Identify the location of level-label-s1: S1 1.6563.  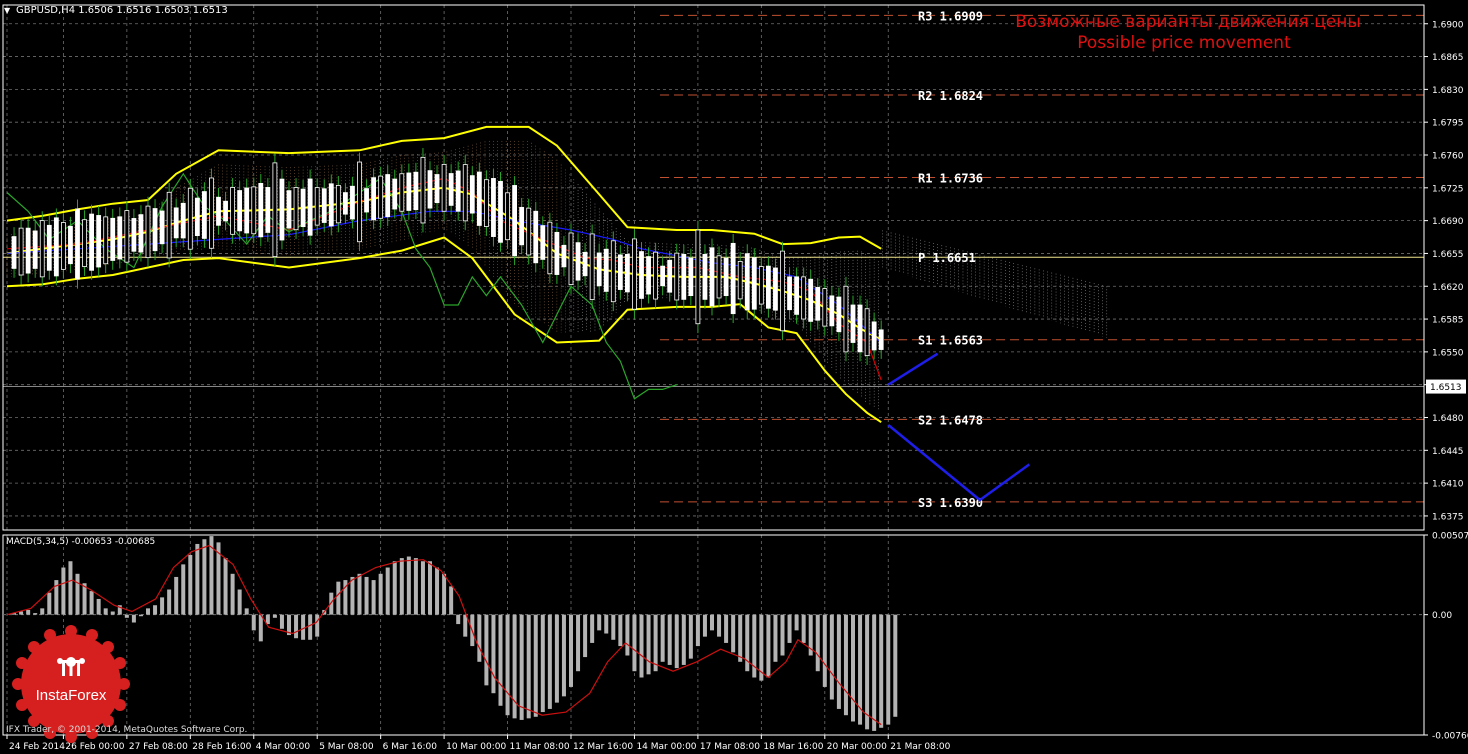
(950, 341).